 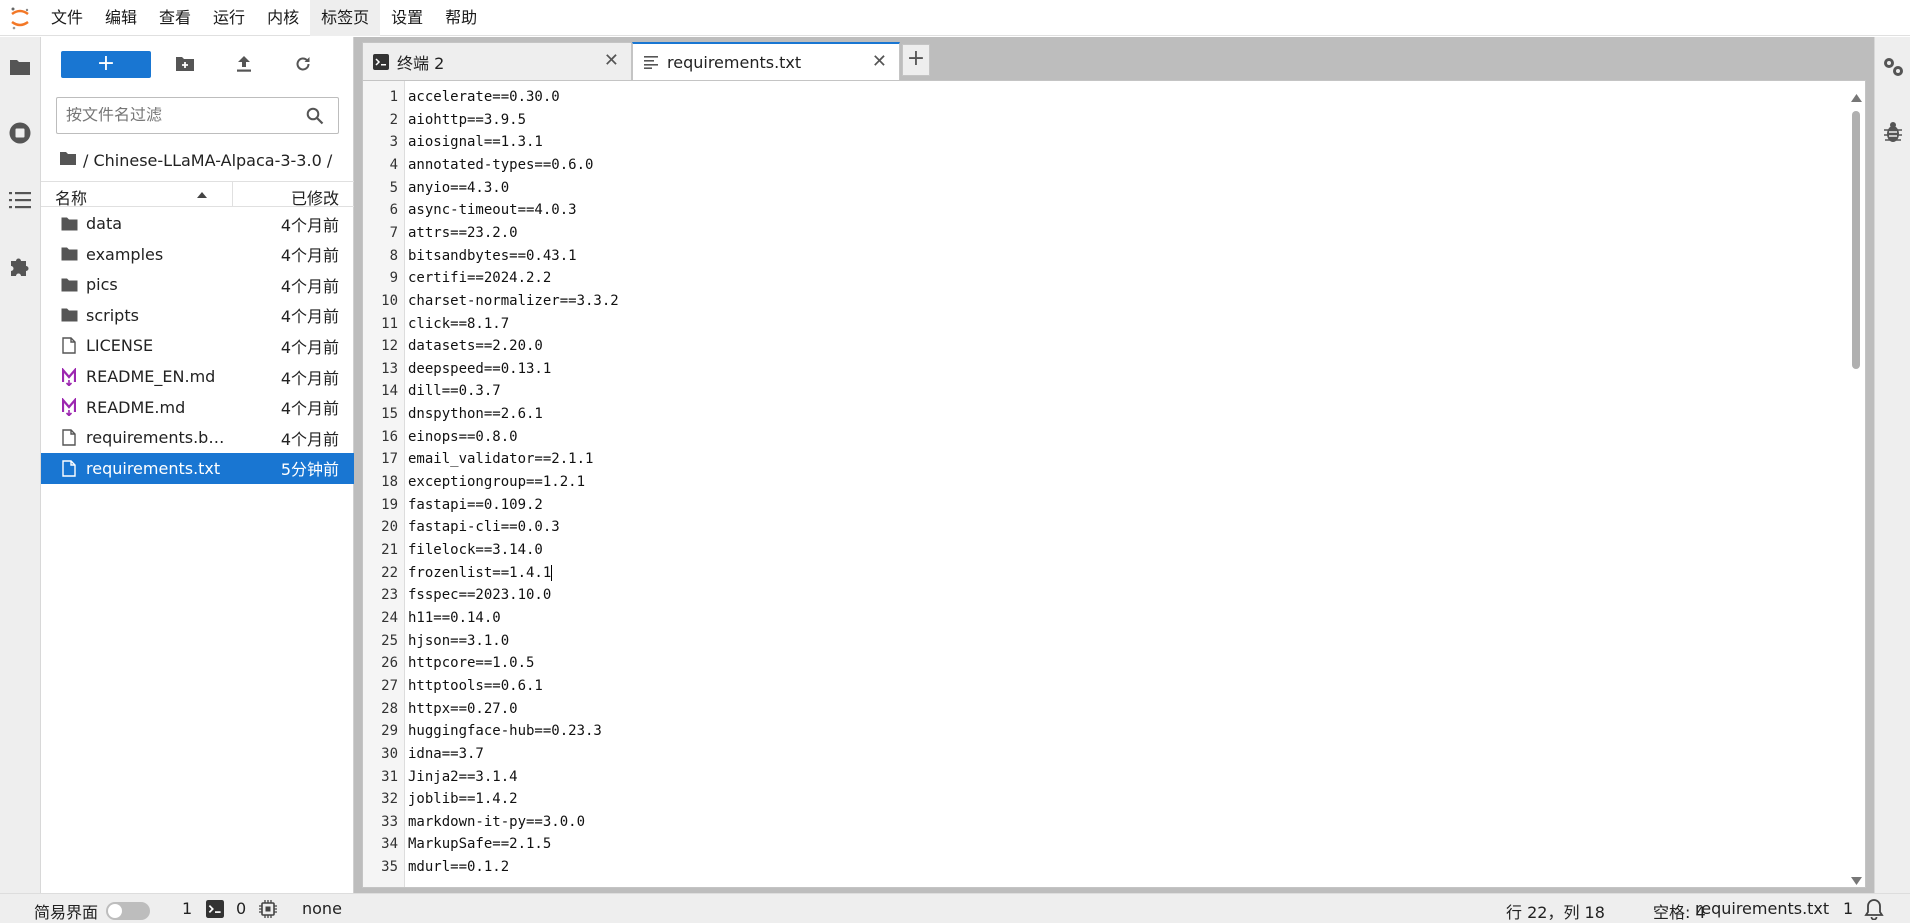 I want to click on code-line: fsspec==2023.10.0, so click(x=479, y=595).